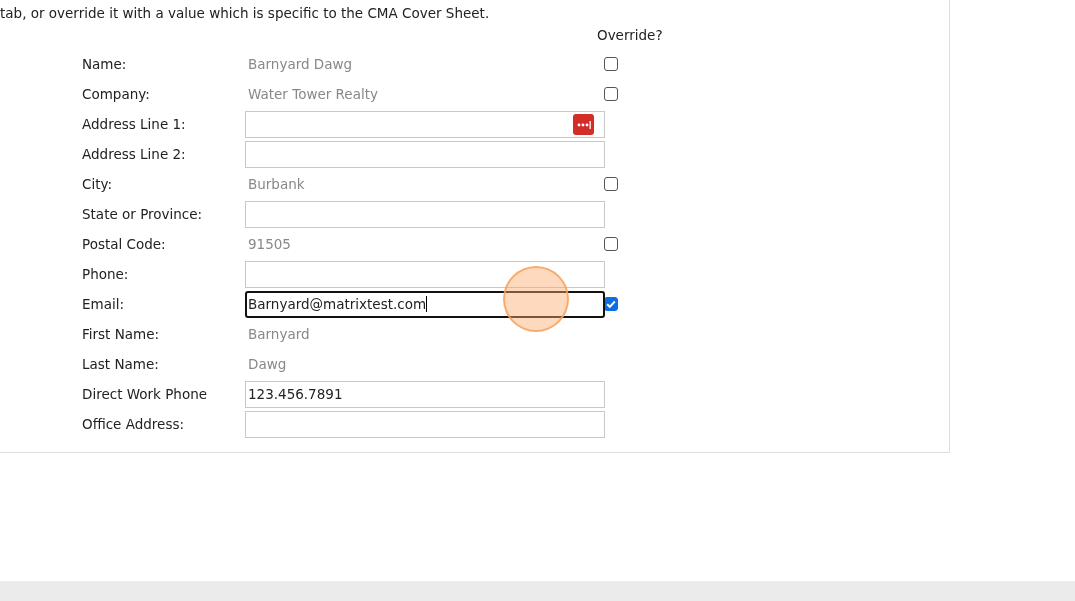 The height and width of the screenshot is (601, 1075). What do you see at coordinates (267, 364) in the screenshot?
I see `field-value: Dawg` at bounding box center [267, 364].